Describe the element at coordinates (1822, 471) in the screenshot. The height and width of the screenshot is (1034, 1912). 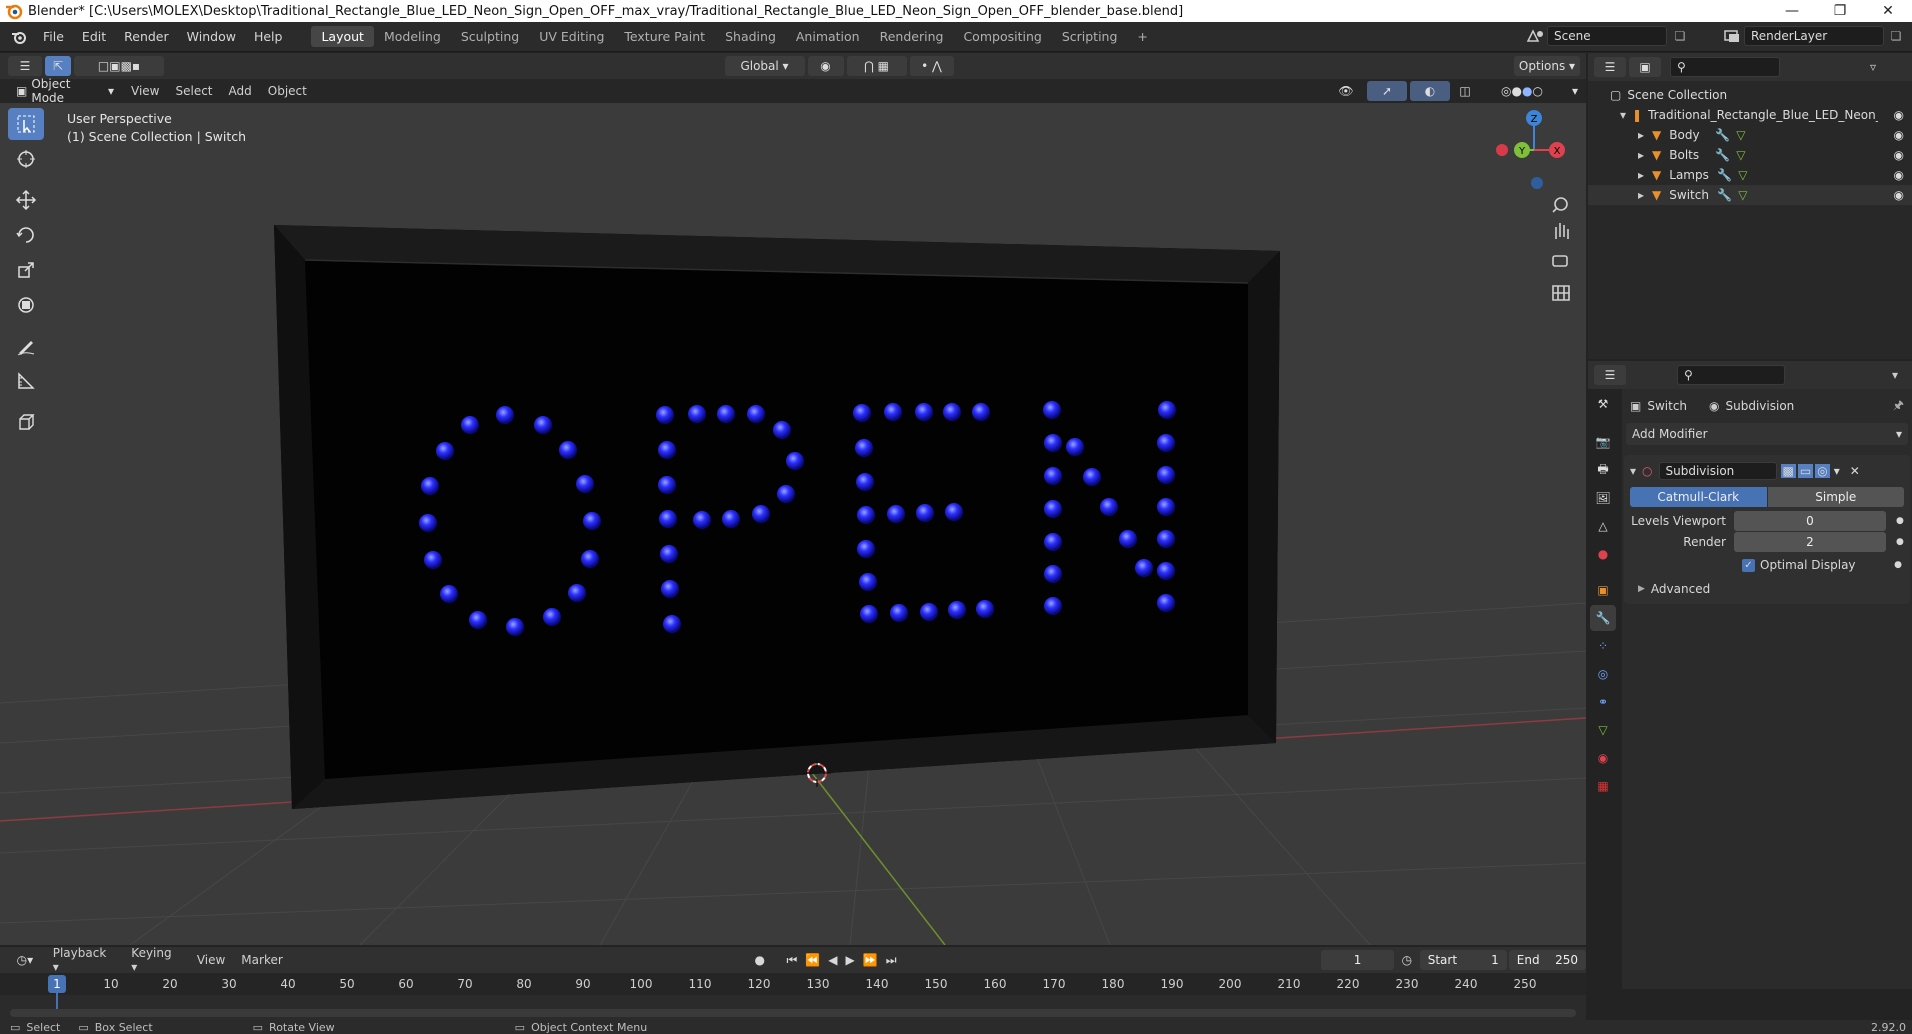
I see `render-toggle-icon: ◎` at that location.